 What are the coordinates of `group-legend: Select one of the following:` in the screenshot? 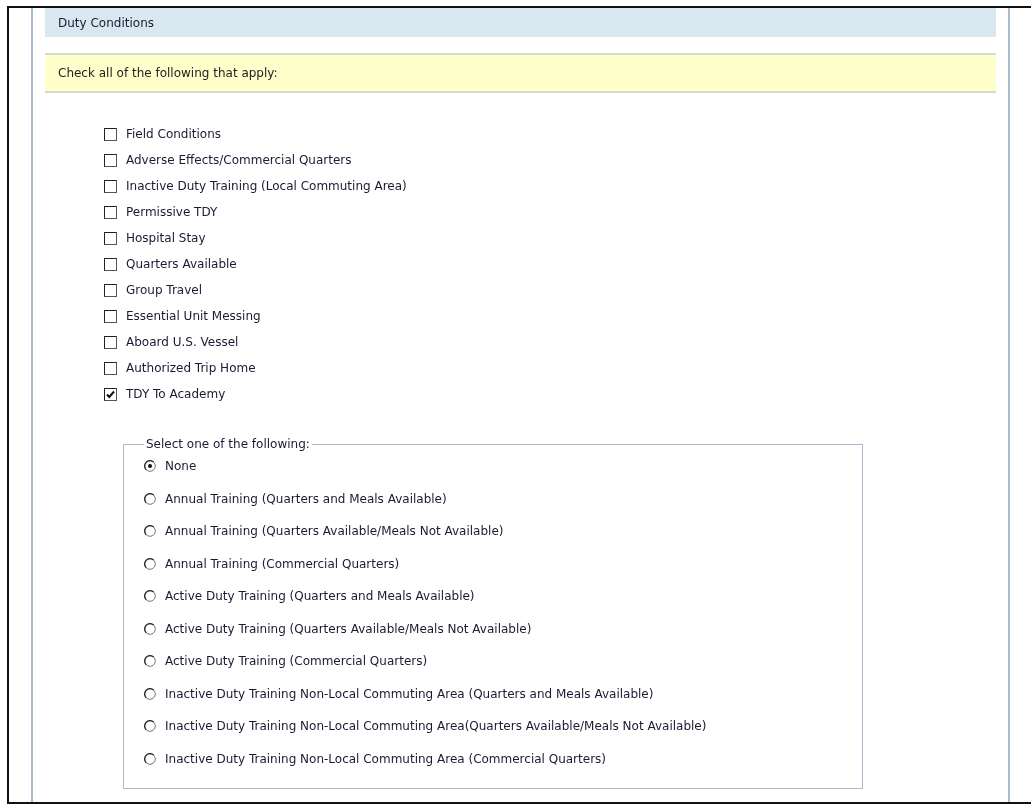 It's located at (228, 444).